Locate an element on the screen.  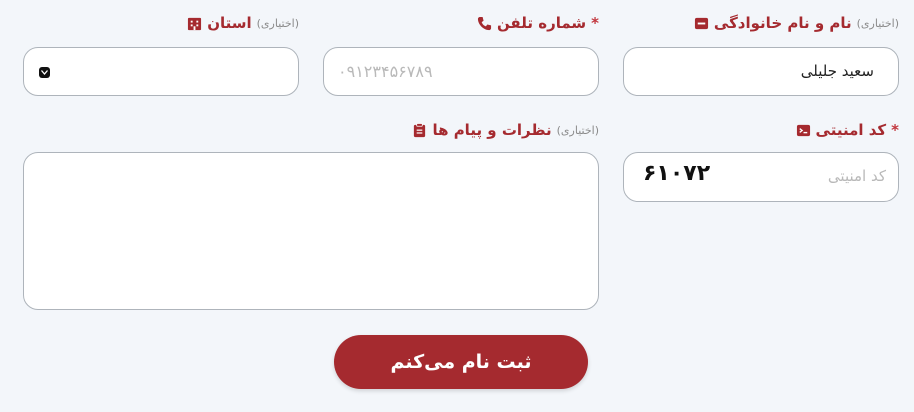
captcha-placeholder: کد امنیتی is located at coordinates (856, 176).